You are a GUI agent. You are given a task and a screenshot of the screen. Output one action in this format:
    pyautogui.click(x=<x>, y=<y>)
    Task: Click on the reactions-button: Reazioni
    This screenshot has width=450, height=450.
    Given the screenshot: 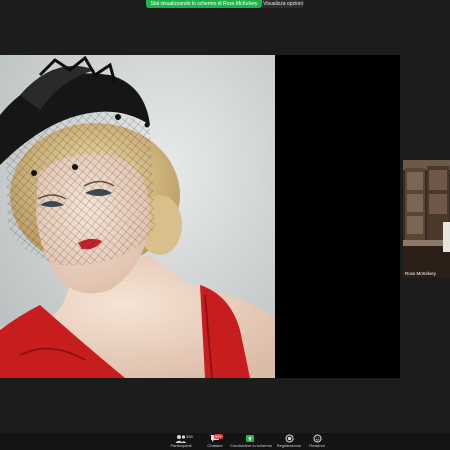 What is the action you would take?
    pyautogui.click(x=317, y=442)
    